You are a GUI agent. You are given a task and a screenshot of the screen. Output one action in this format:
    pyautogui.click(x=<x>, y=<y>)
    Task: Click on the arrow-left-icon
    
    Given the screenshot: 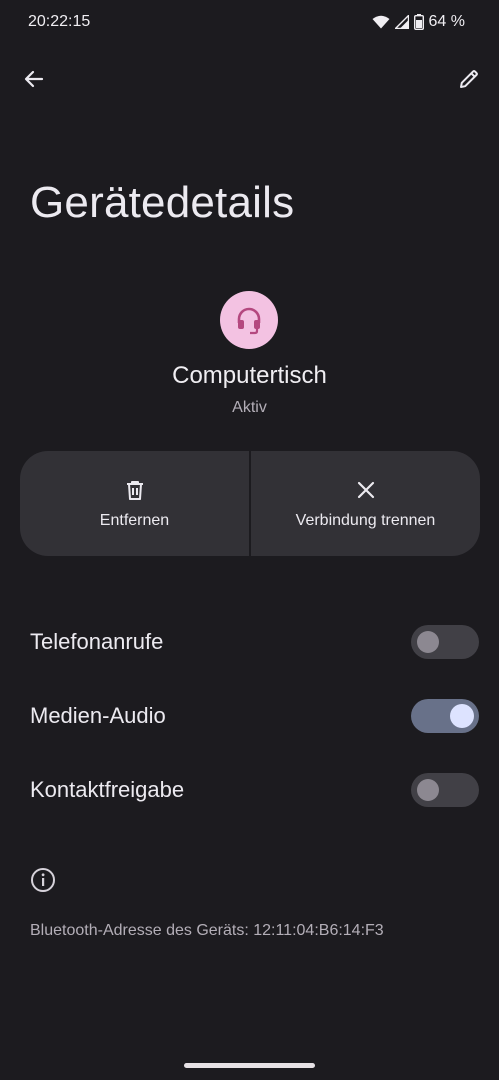 What is the action you would take?
    pyautogui.click(x=34, y=79)
    